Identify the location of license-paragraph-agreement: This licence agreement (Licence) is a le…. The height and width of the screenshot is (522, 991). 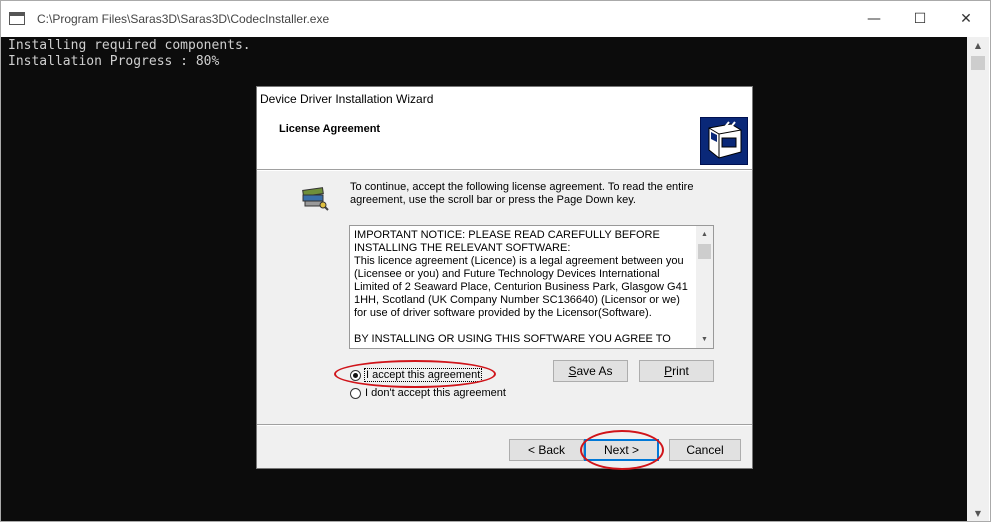
(521, 287).